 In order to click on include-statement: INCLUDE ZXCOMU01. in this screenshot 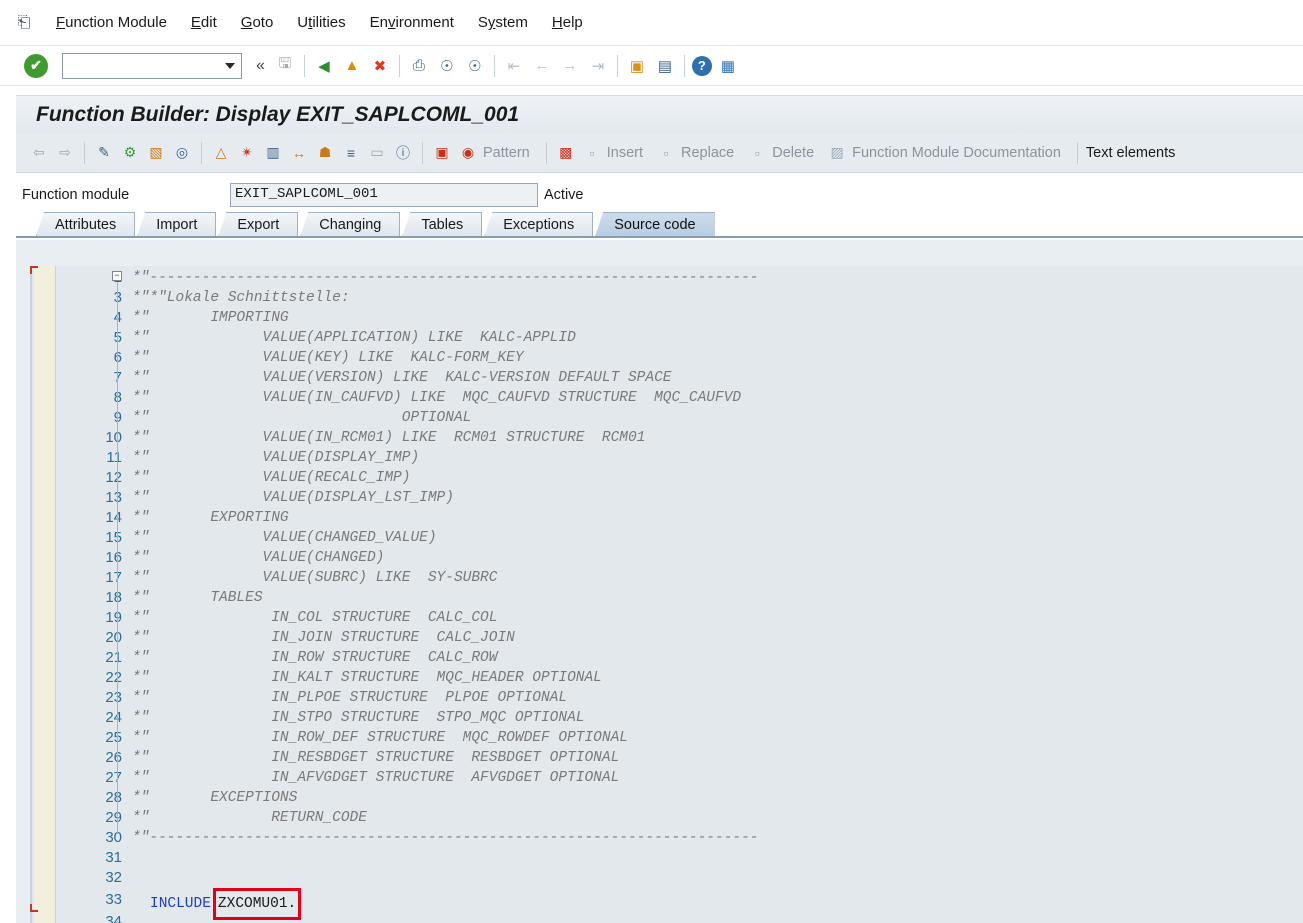, I will do `click(717, 904)`.